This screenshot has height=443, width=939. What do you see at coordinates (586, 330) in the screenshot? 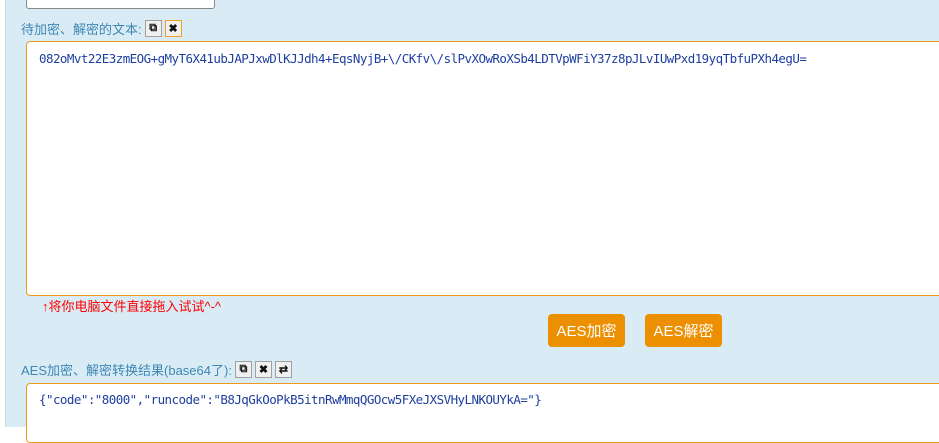
I see `aes-encrypt-button: AES加密` at bounding box center [586, 330].